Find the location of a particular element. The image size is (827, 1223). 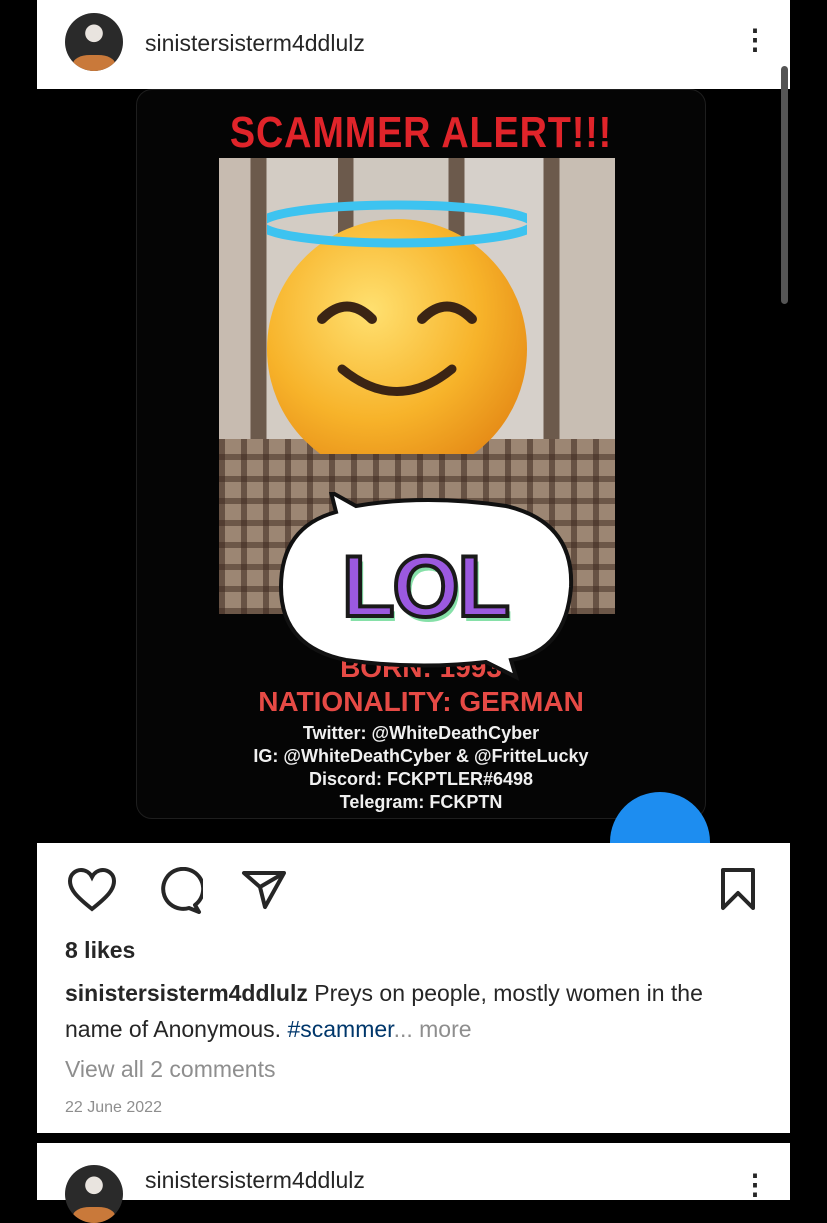

post-header: sinistersisterm4ddlulz ⋮ is located at coordinates (413, 44).